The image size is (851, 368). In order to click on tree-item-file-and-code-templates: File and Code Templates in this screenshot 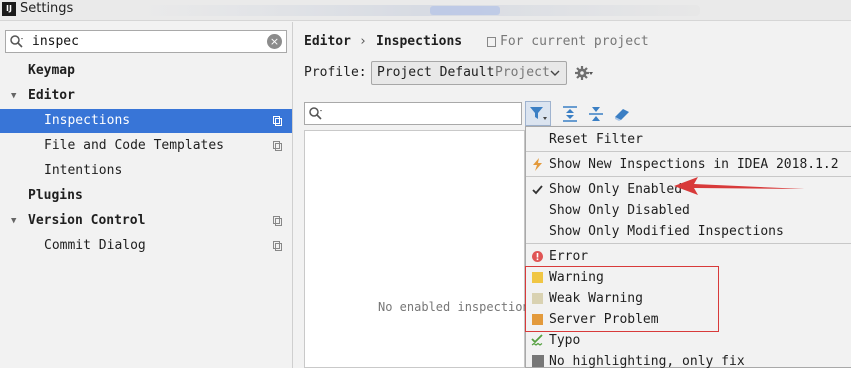, I will do `click(146, 146)`.